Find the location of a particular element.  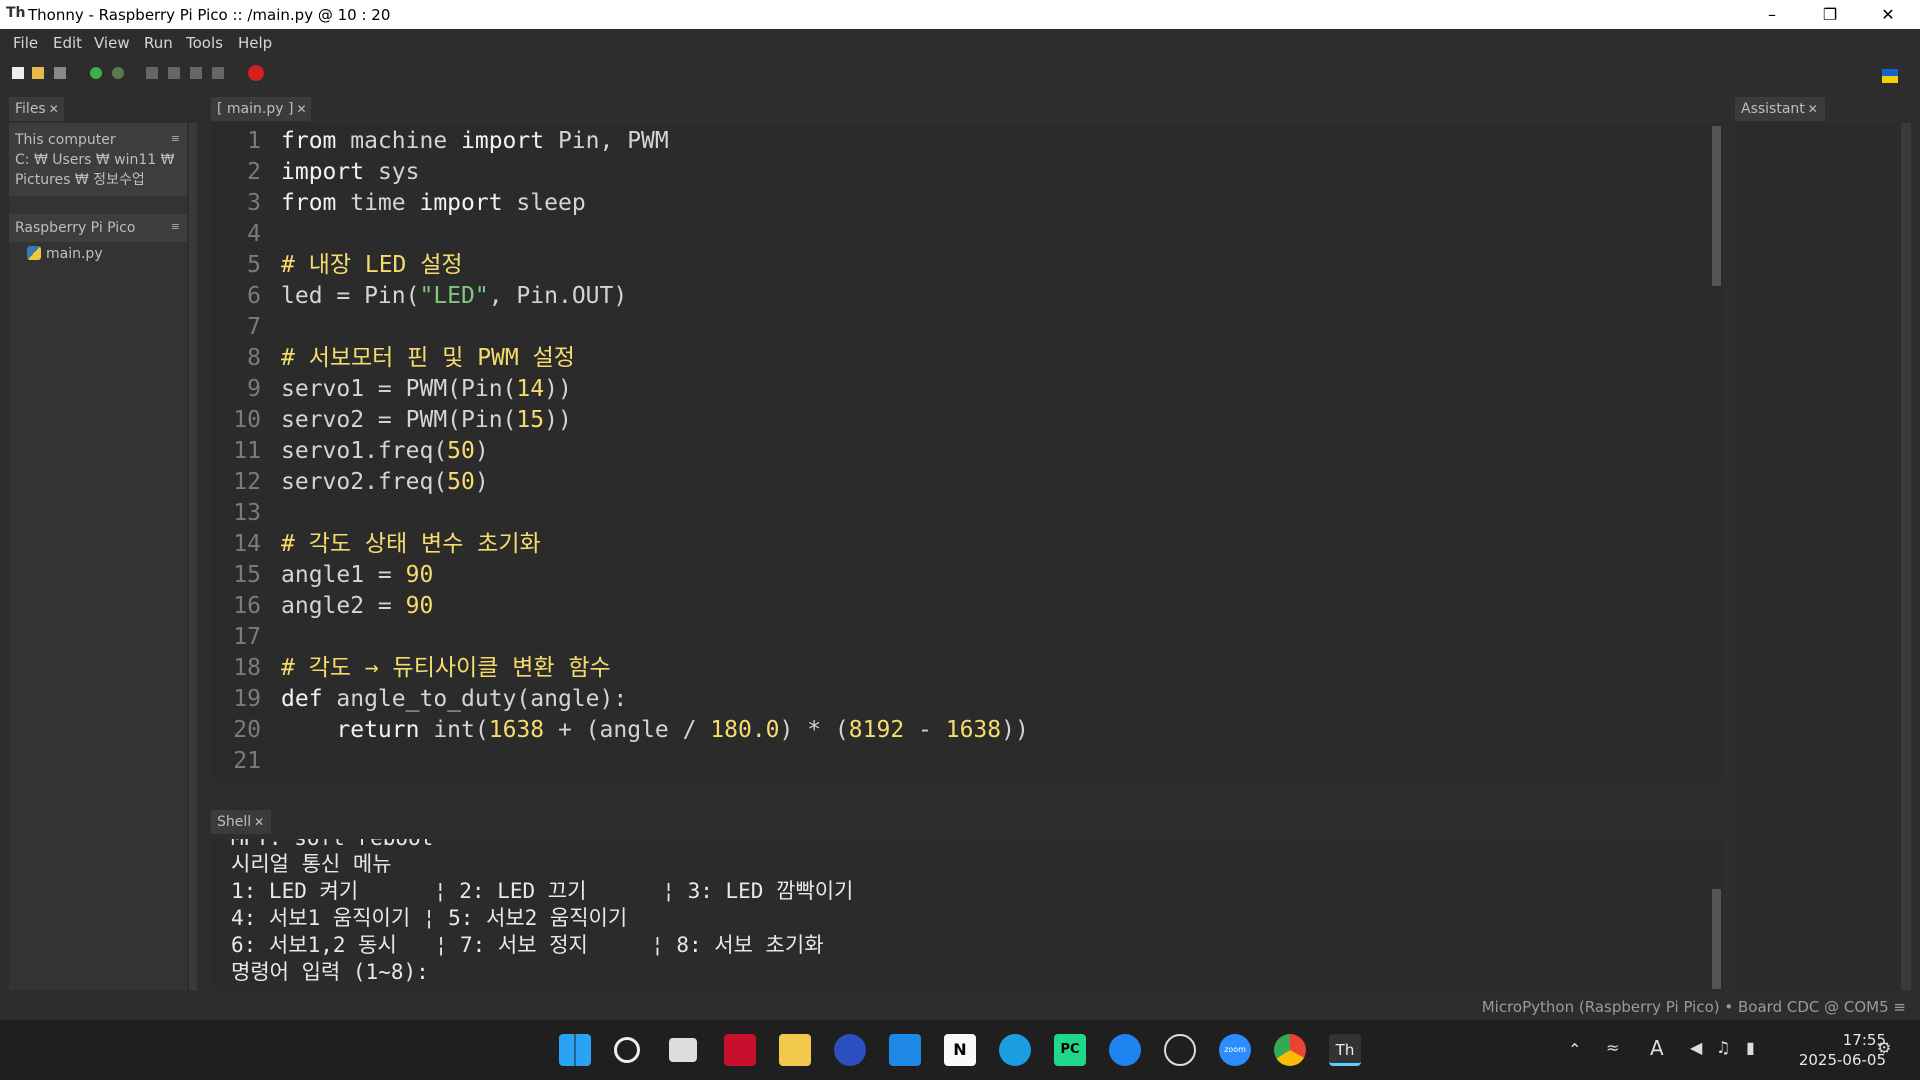

resume-icon is located at coordinates (218, 73).